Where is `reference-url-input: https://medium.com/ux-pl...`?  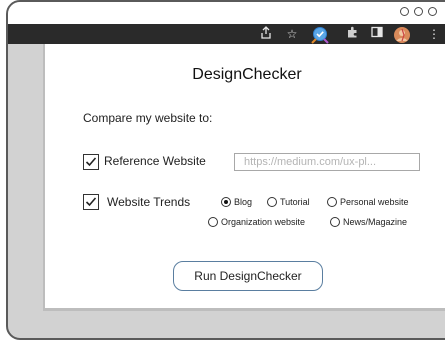 reference-url-input: https://medium.com/ux-pl... is located at coordinates (327, 162).